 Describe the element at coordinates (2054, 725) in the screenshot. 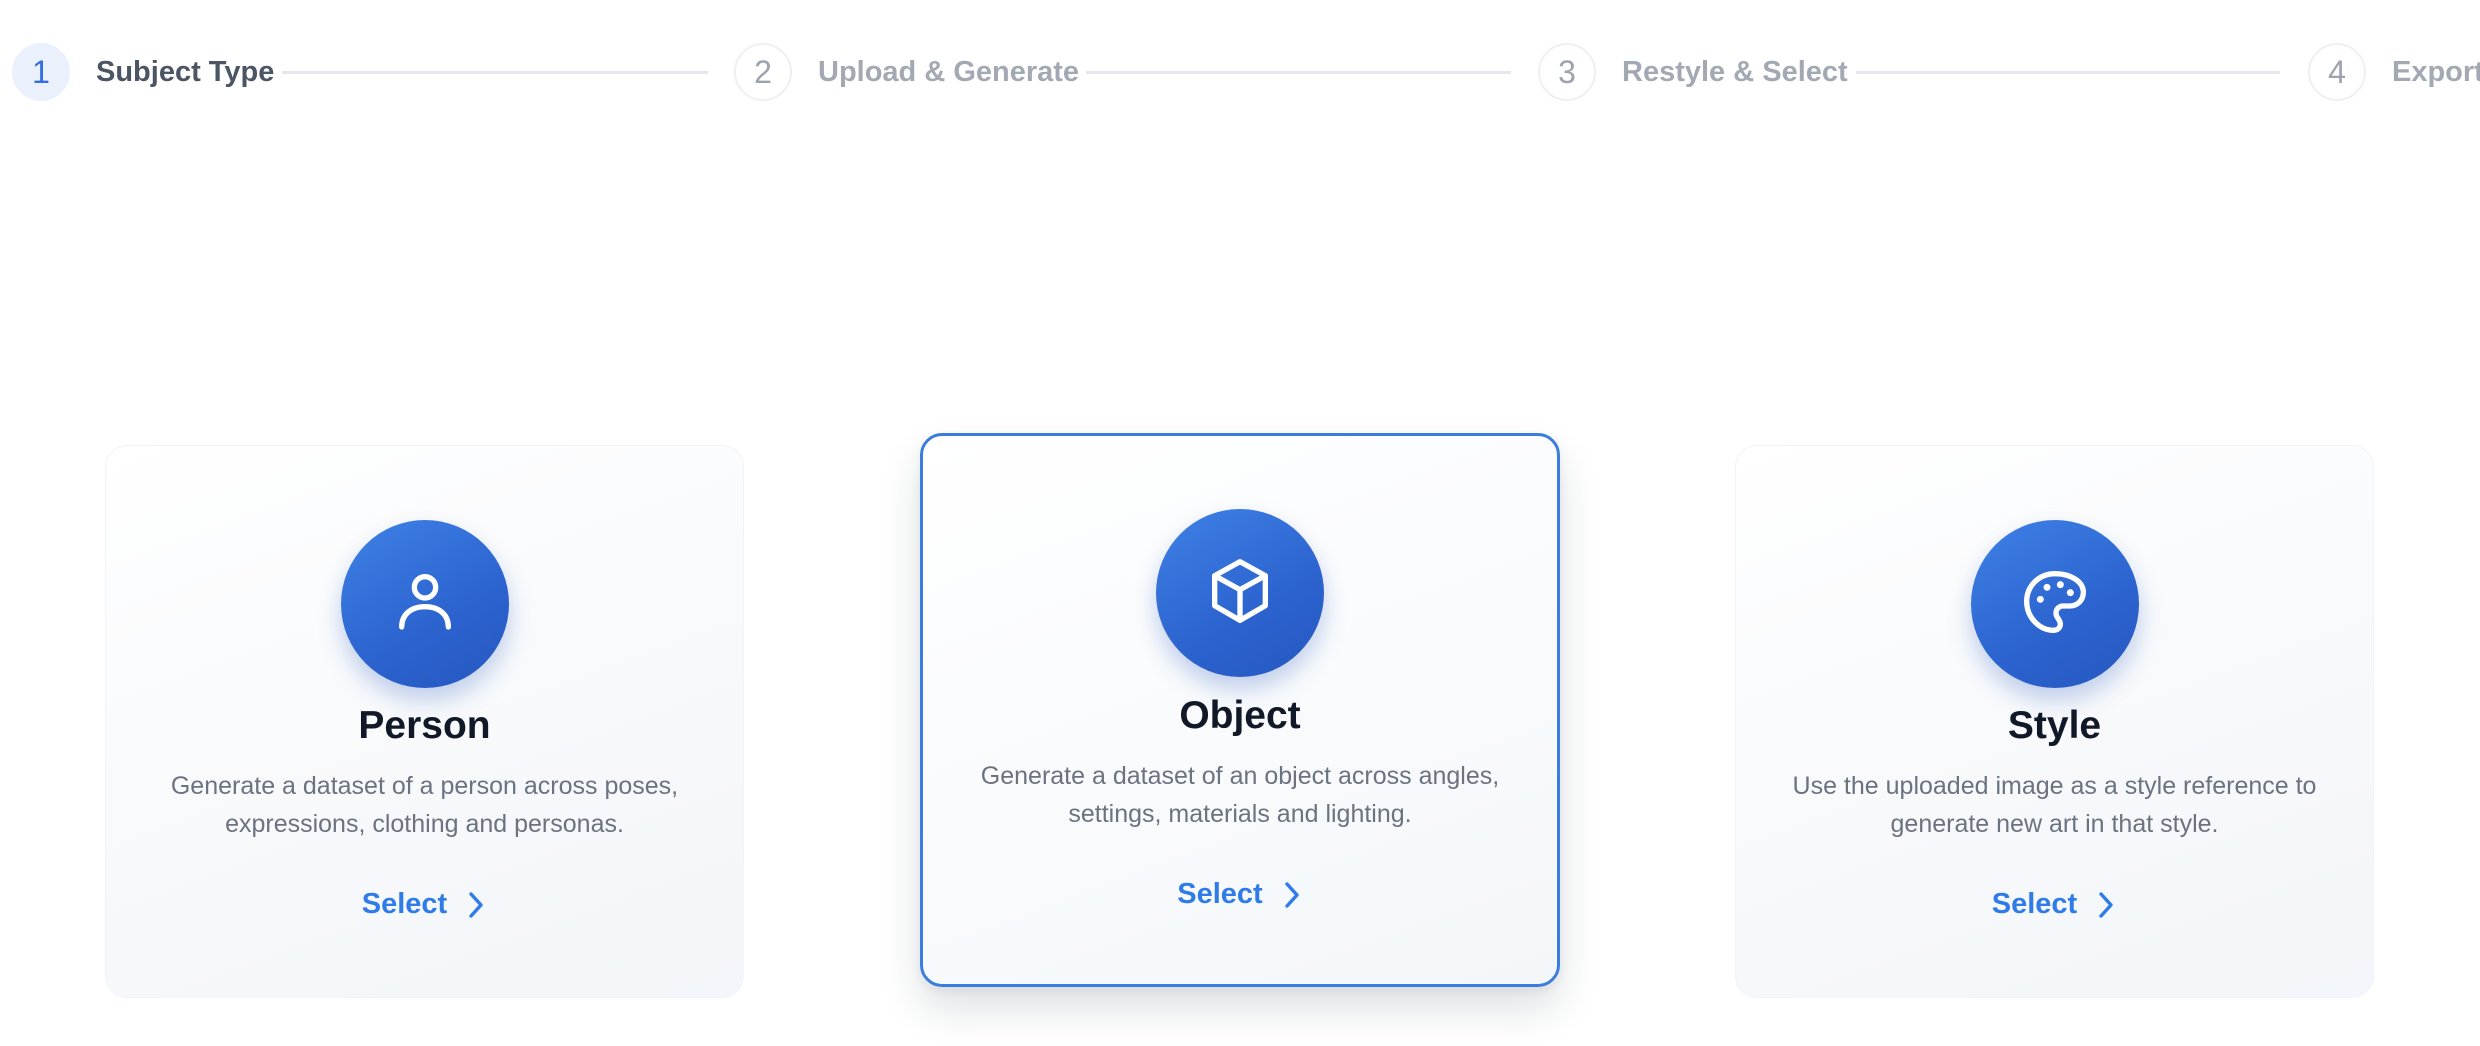

I see `card-title: Style` at that location.